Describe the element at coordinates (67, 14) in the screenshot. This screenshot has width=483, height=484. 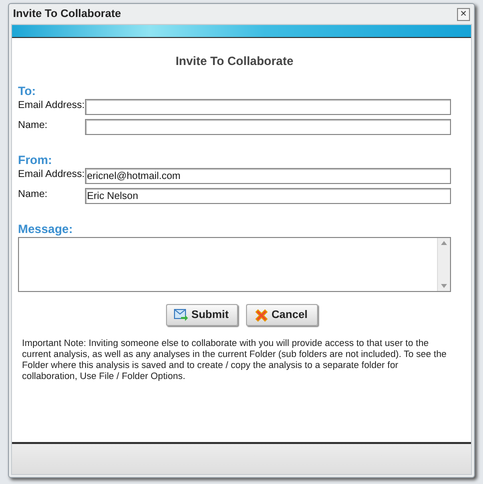
I see `window-title: Invite To Collaborate` at that location.